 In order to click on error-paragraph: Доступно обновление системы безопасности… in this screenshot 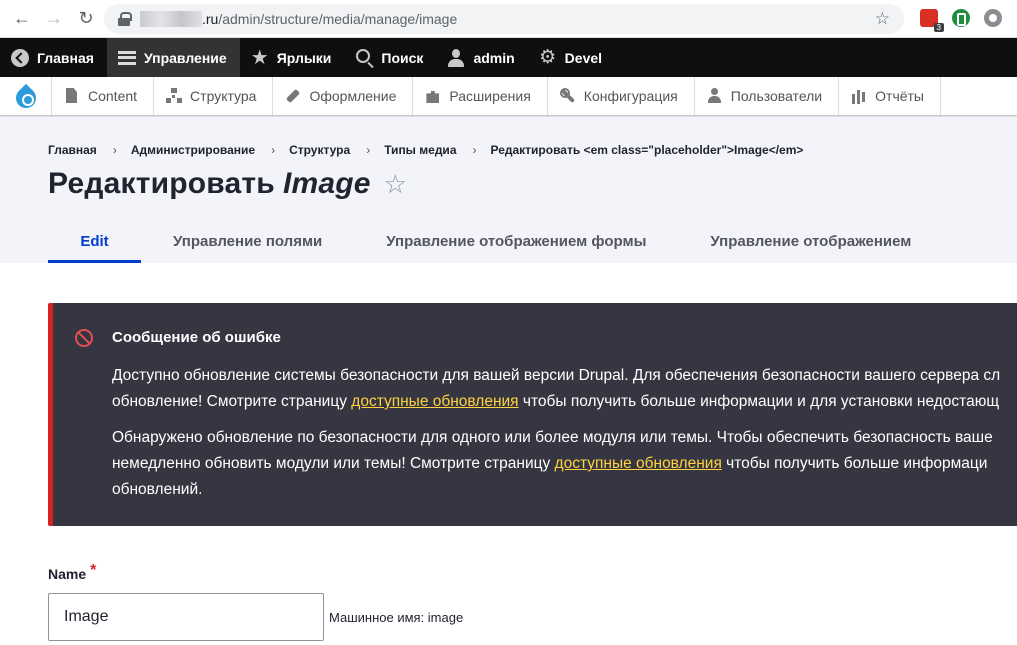, I will do `click(564, 389)`.